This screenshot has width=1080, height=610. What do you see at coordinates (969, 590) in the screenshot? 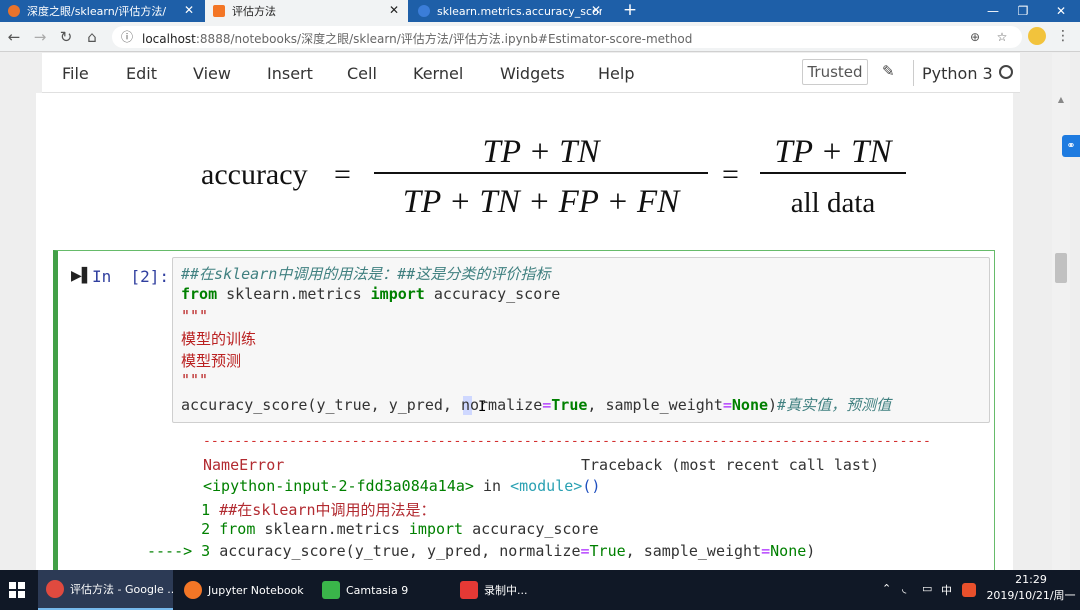
I see `sogou-icon` at bounding box center [969, 590].